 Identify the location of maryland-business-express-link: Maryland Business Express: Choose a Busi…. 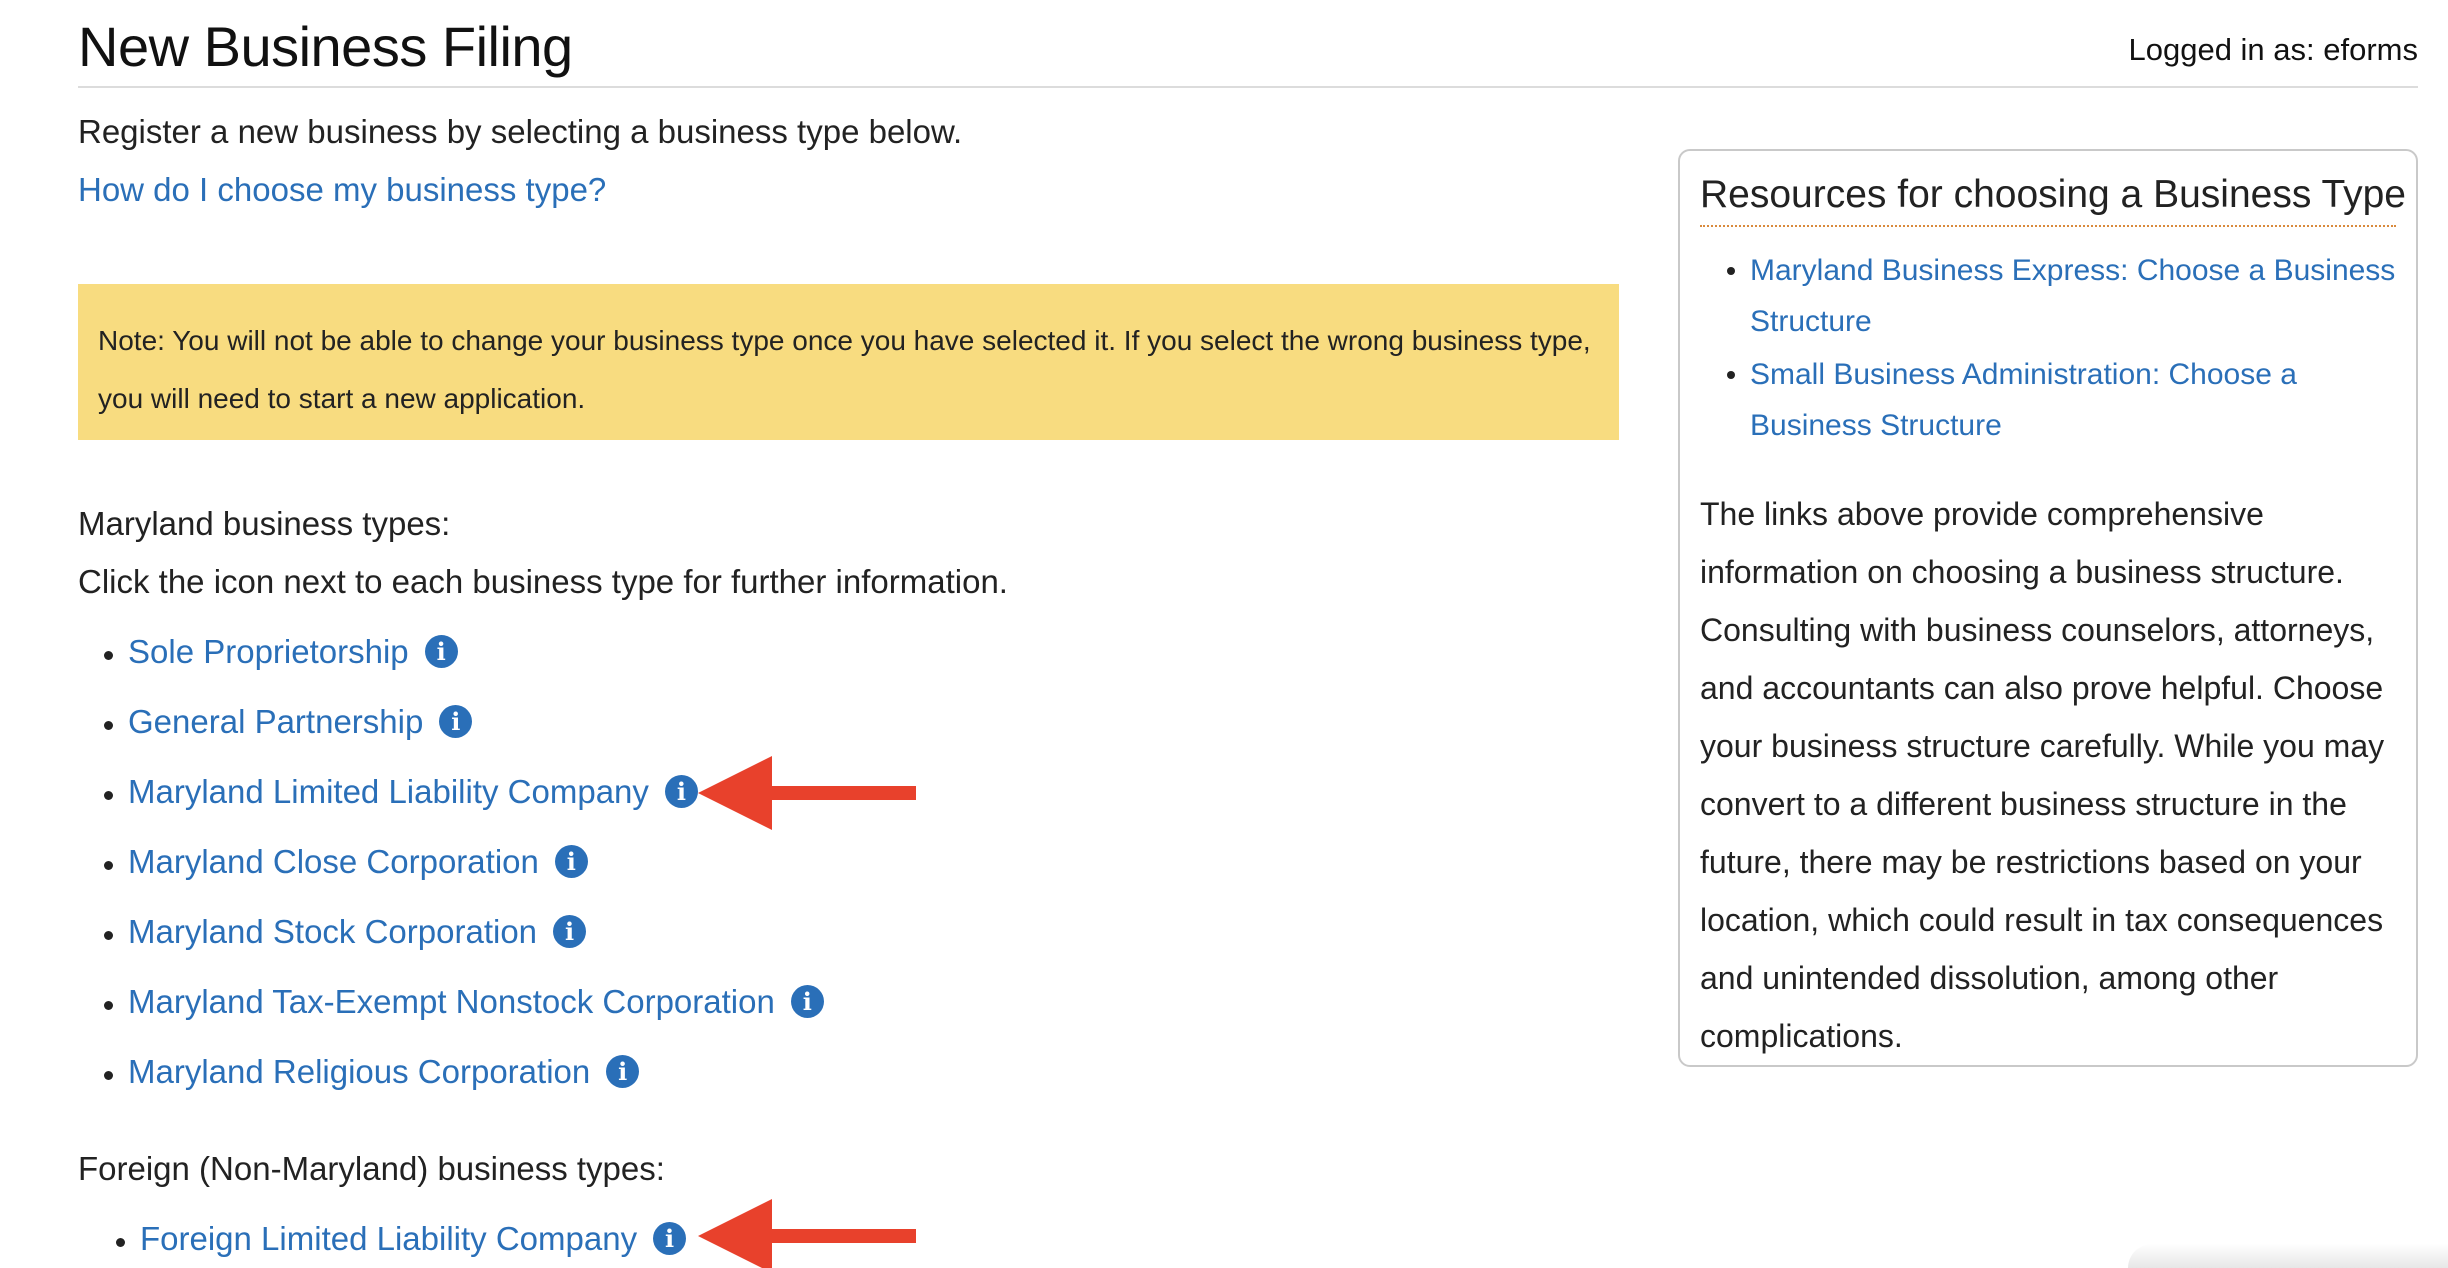
(2072, 296).